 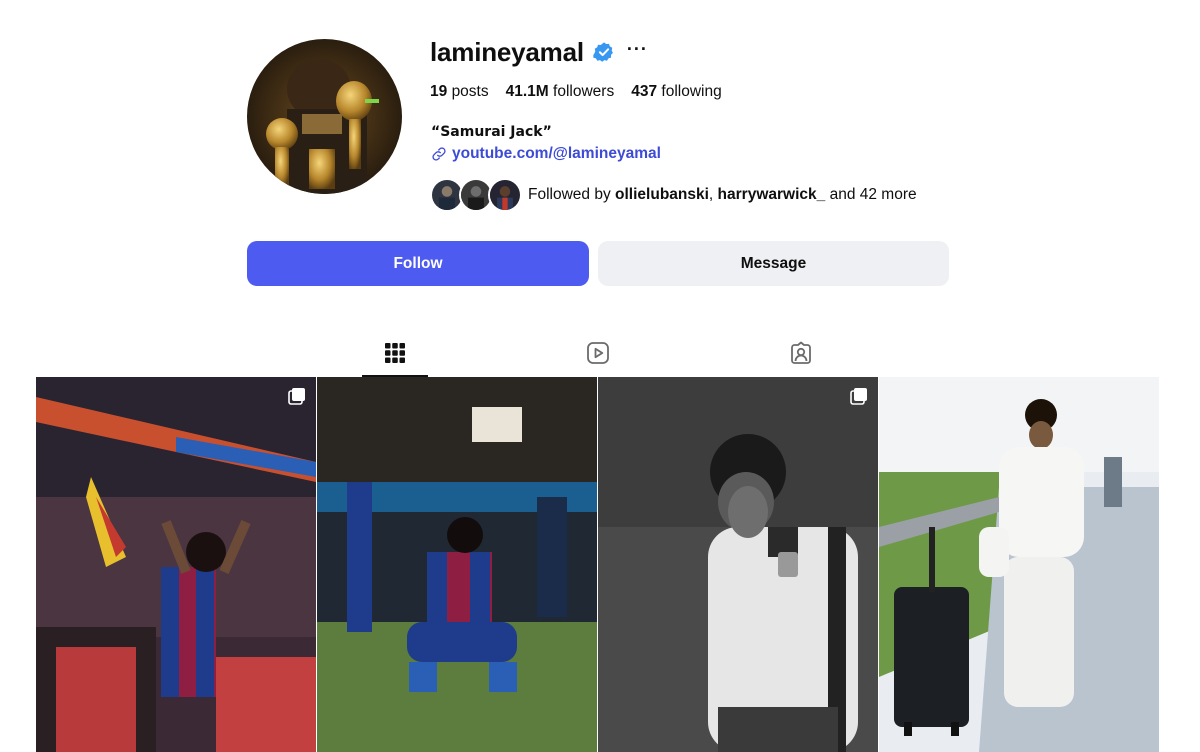 What do you see at coordinates (773, 263) in the screenshot?
I see `message-button: Message` at bounding box center [773, 263].